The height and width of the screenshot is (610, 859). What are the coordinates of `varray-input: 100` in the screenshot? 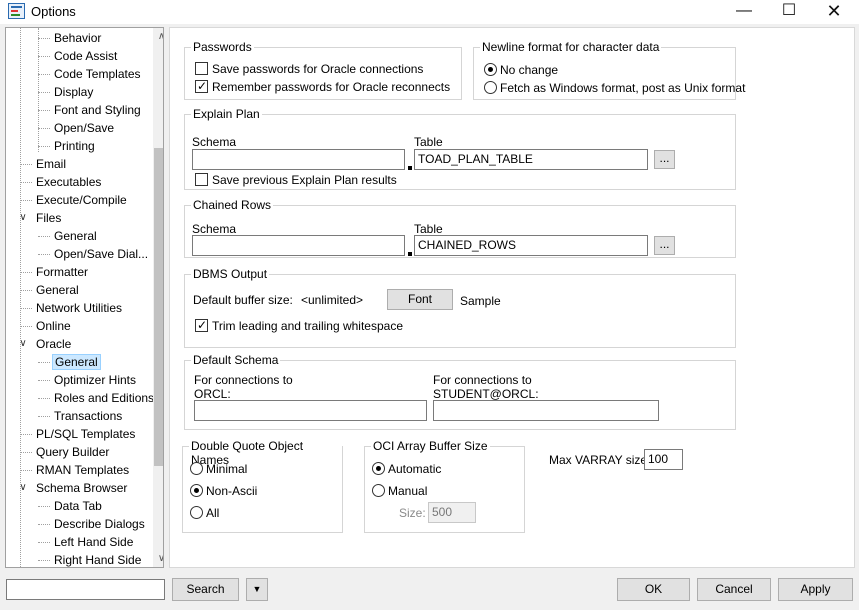 It's located at (663, 459).